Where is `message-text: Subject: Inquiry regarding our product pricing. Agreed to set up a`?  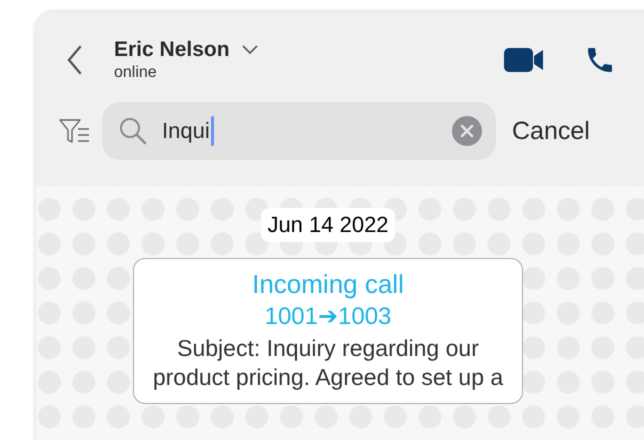 message-text: Subject: Inquiry regarding our product pricing. Agreed to set up a is located at coordinates (328, 363).